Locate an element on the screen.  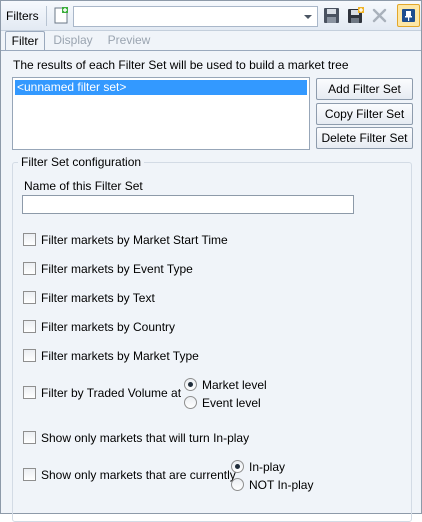
copy-filter-set-button: Copy Filter Set is located at coordinates (364, 114).